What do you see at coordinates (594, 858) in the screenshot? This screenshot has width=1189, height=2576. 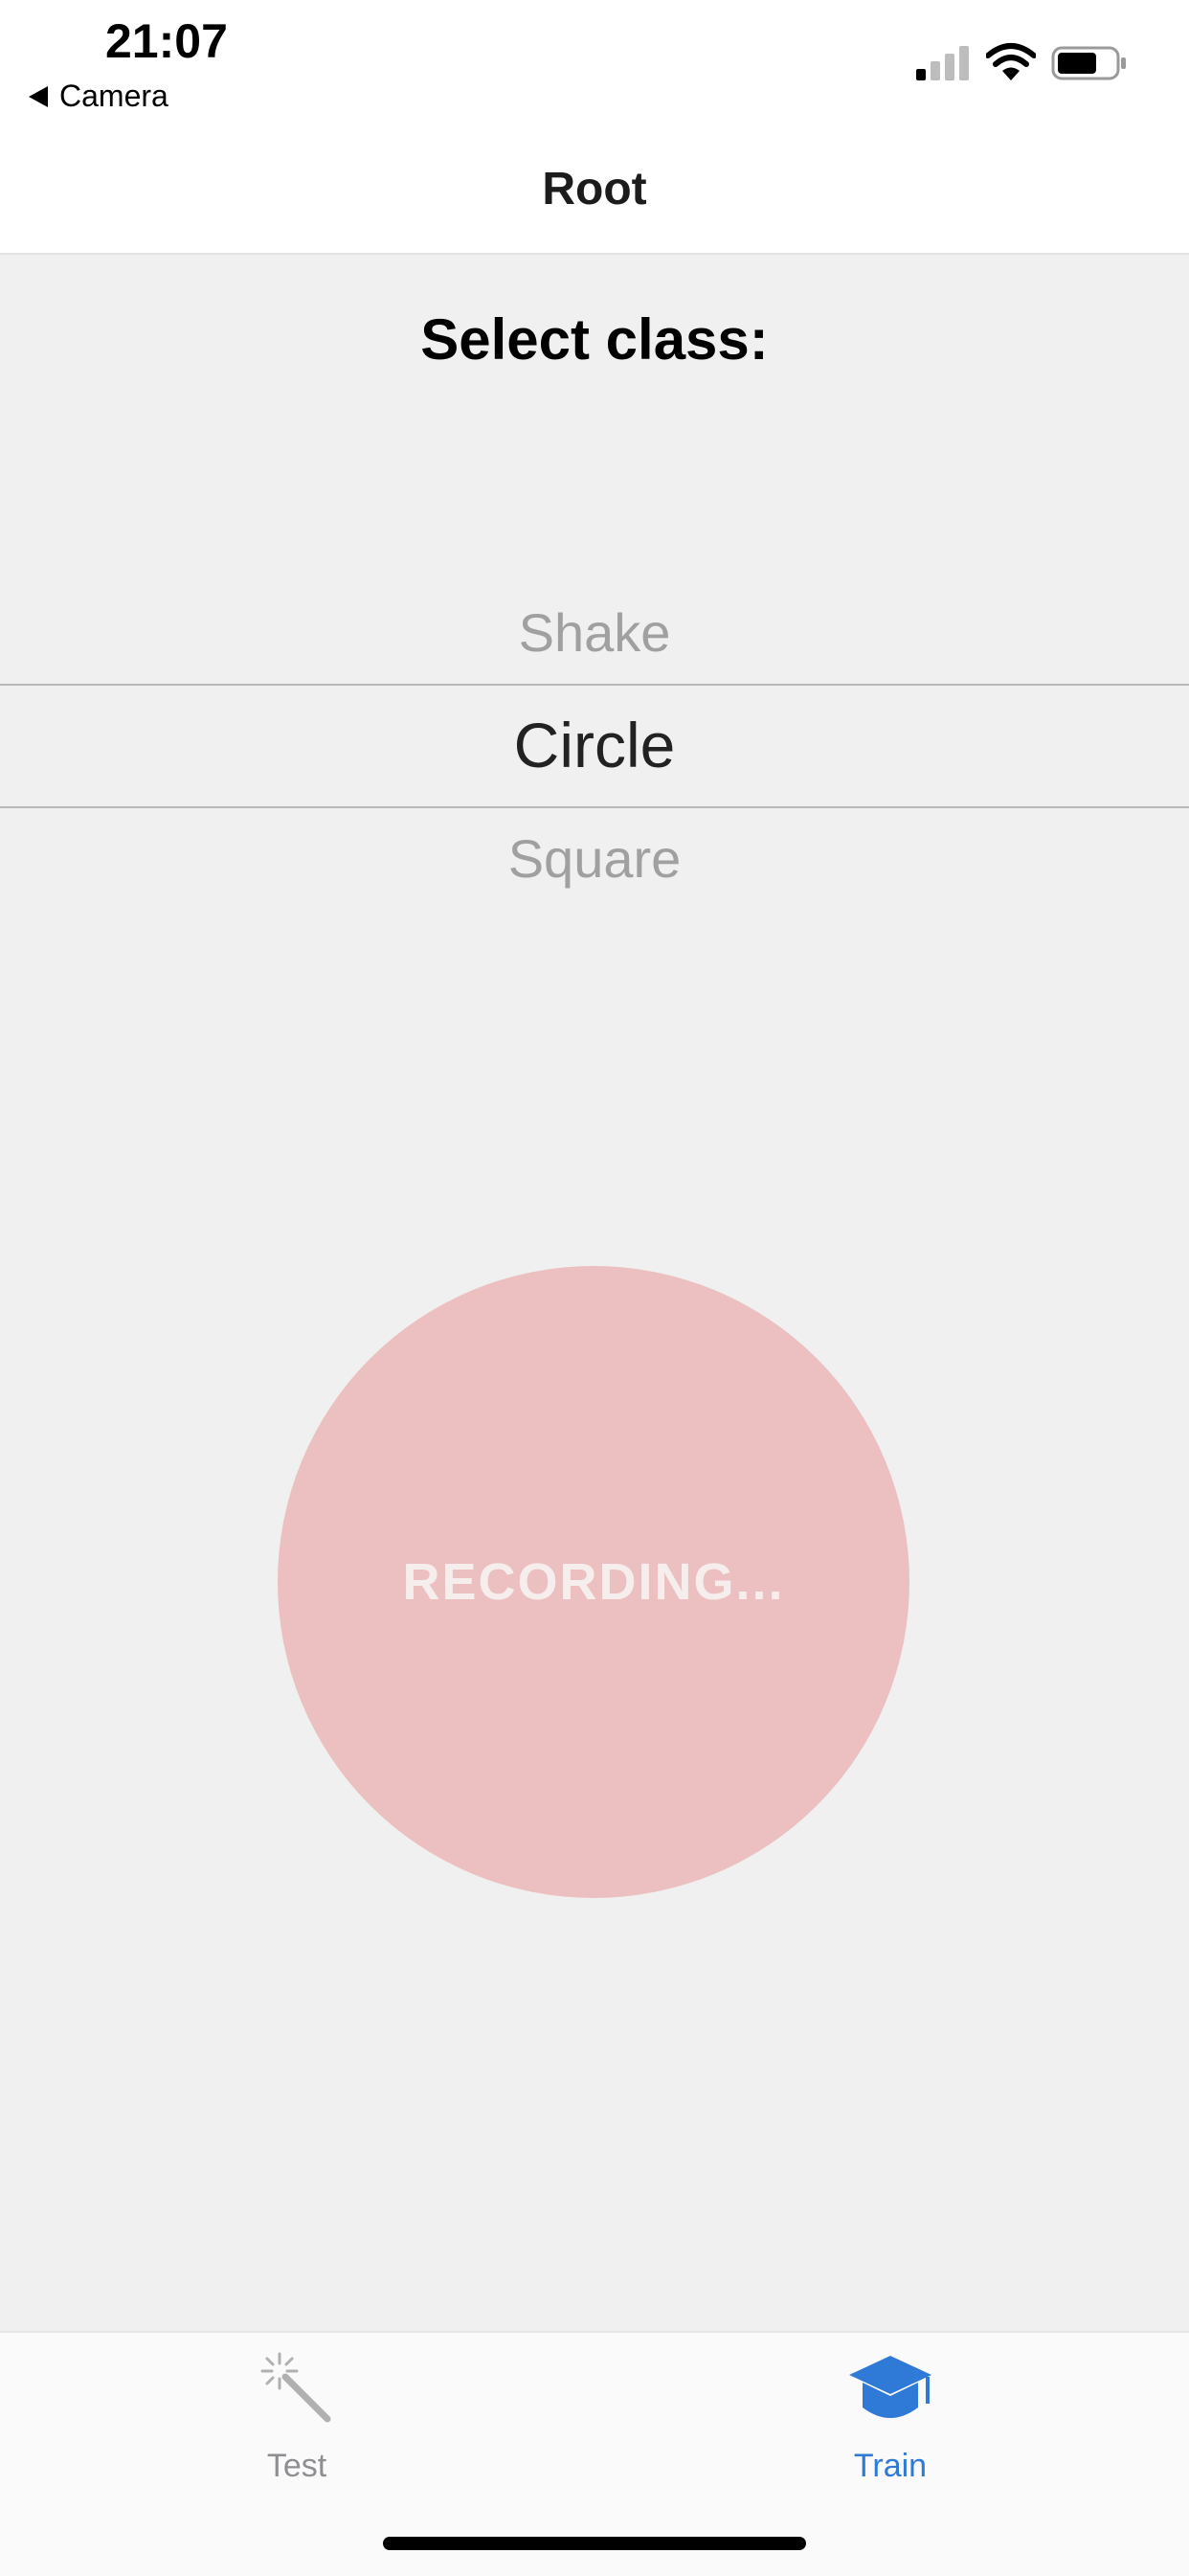 I see `picker-option-square: Square` at bounding box center [594, 858].